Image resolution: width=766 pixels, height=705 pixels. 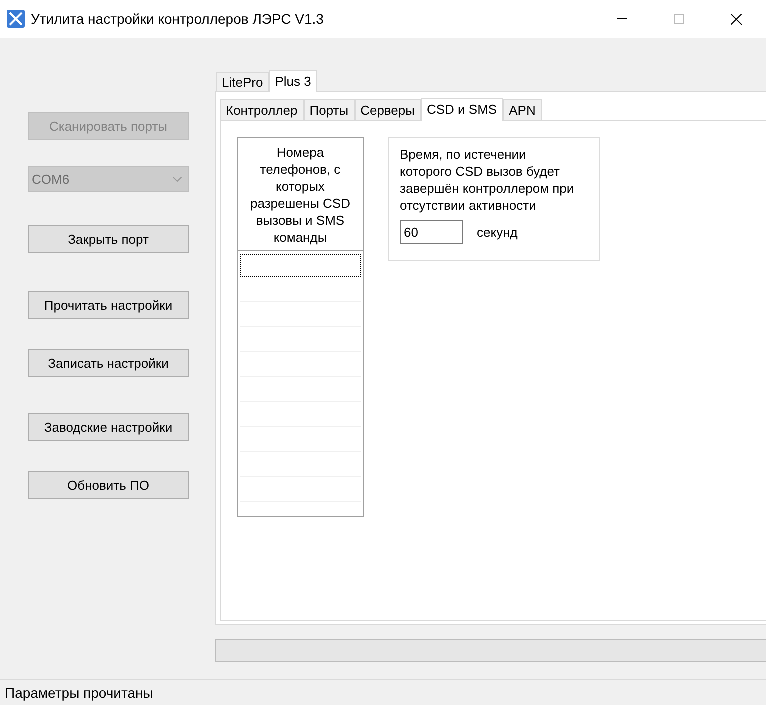 What do you see at coordinates (108, 363) in the screenshot?
I see `action-button: Записать настройки` at bounding box center [108, 363].